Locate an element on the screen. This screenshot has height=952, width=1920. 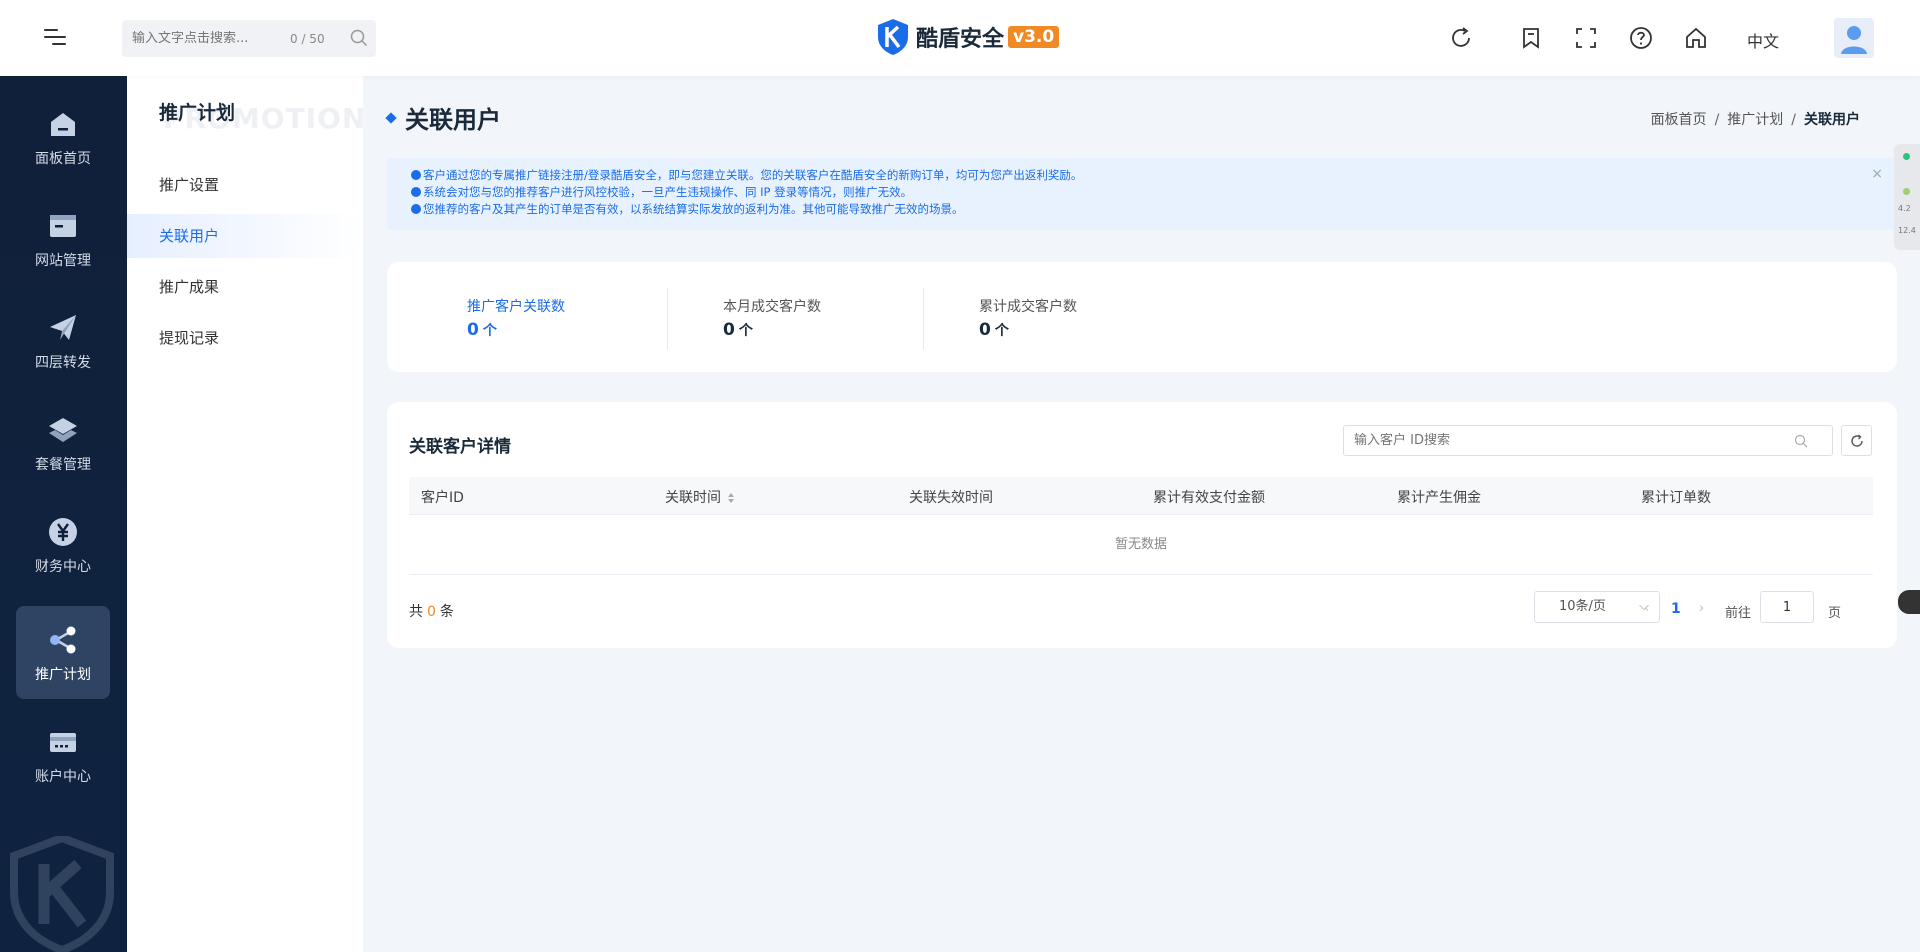
sidebar-item-label: 推广计划 is located at coordinates (63, 675).